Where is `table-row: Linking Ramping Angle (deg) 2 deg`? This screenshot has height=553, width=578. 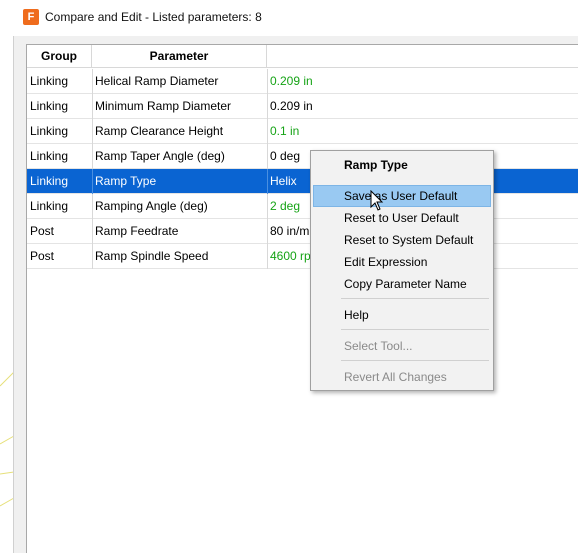
table-row: Linking Ramping Angle (deg) 2 deg is located at coordinates (302, 206).